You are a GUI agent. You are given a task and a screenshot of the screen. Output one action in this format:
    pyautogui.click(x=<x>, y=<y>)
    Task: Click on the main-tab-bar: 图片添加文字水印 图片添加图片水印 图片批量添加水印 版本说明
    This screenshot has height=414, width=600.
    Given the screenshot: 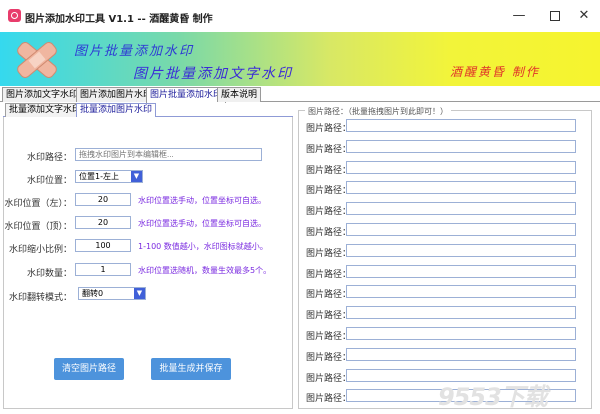 What is the action you would take?
    pyautogui.click(x=300, y=95)
    